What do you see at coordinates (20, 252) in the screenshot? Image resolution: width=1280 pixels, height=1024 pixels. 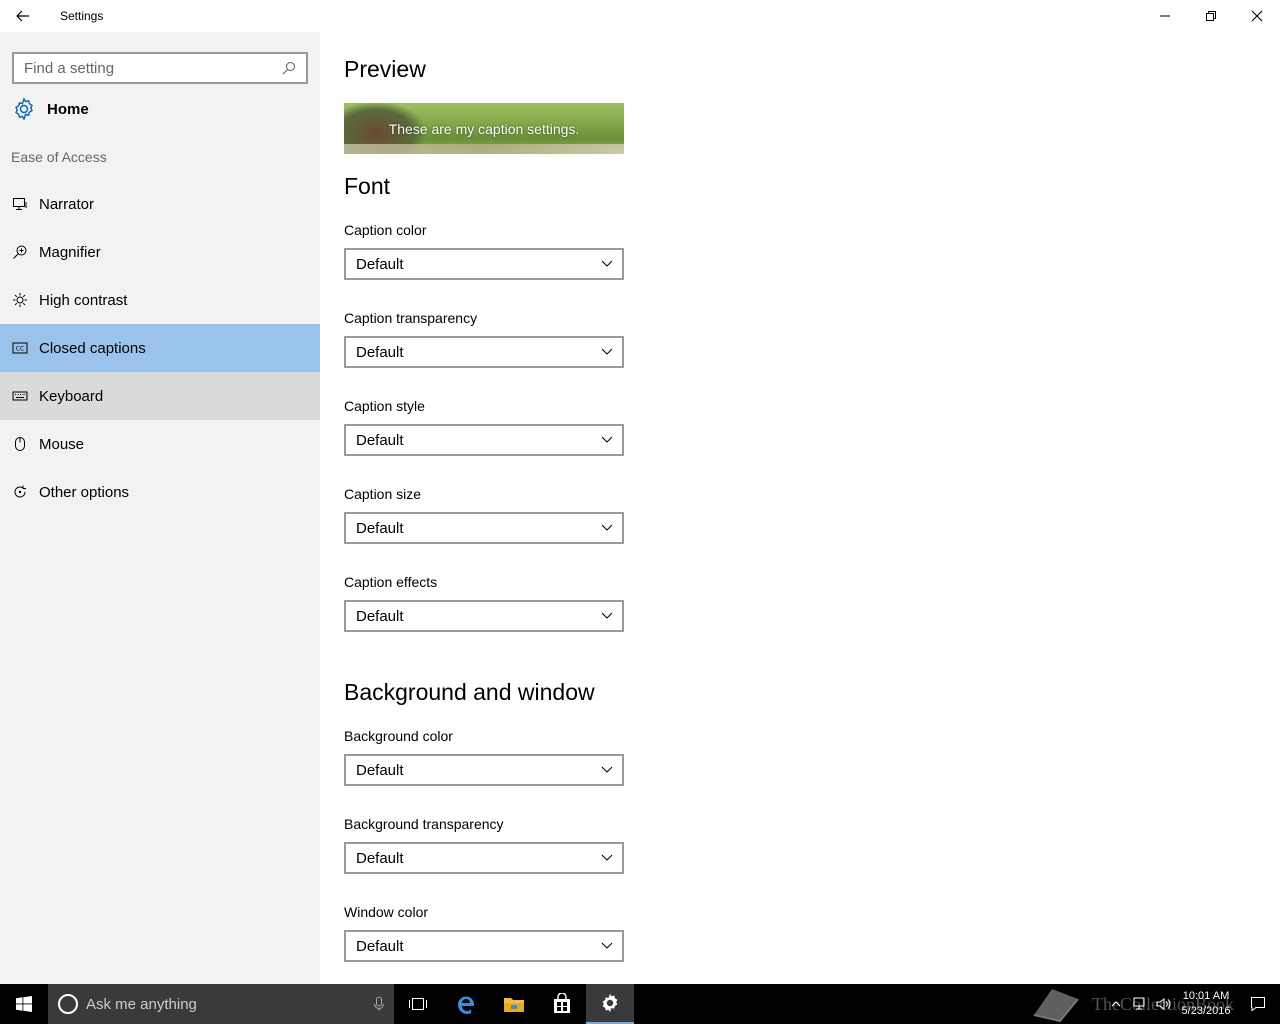 I see `magnifier-icon` at bounding box center [20, 252].